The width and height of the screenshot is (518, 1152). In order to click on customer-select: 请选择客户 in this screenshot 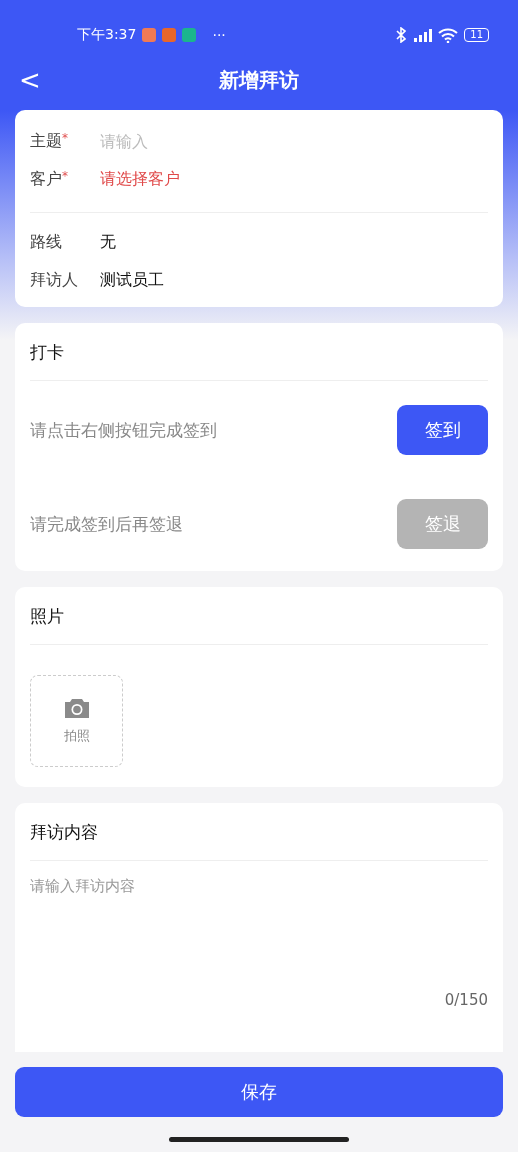, I will do `click(140, 179)`.